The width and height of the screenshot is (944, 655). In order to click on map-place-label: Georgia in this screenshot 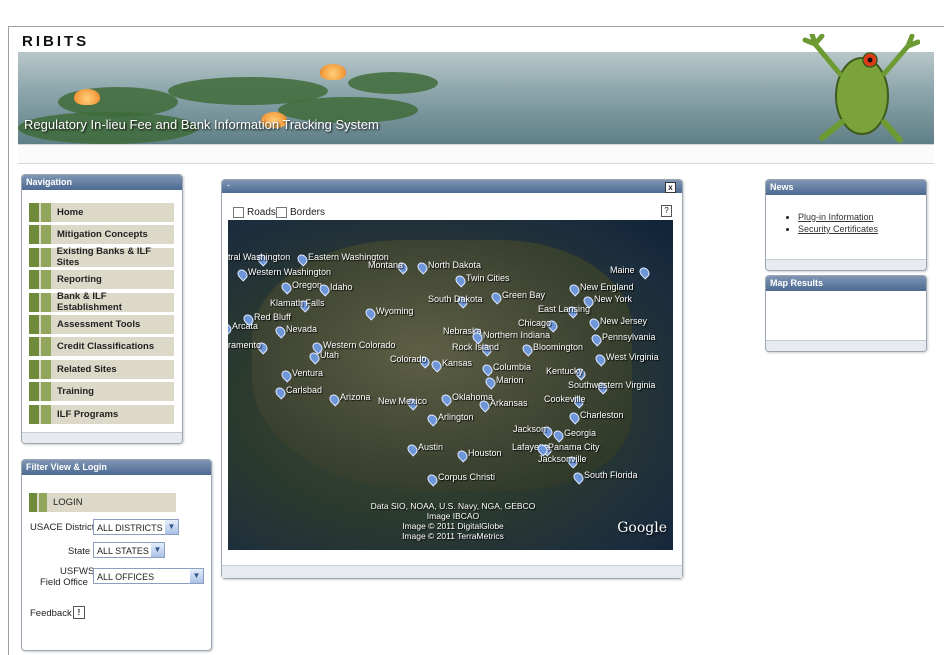, I will do `click(580, 433)`.